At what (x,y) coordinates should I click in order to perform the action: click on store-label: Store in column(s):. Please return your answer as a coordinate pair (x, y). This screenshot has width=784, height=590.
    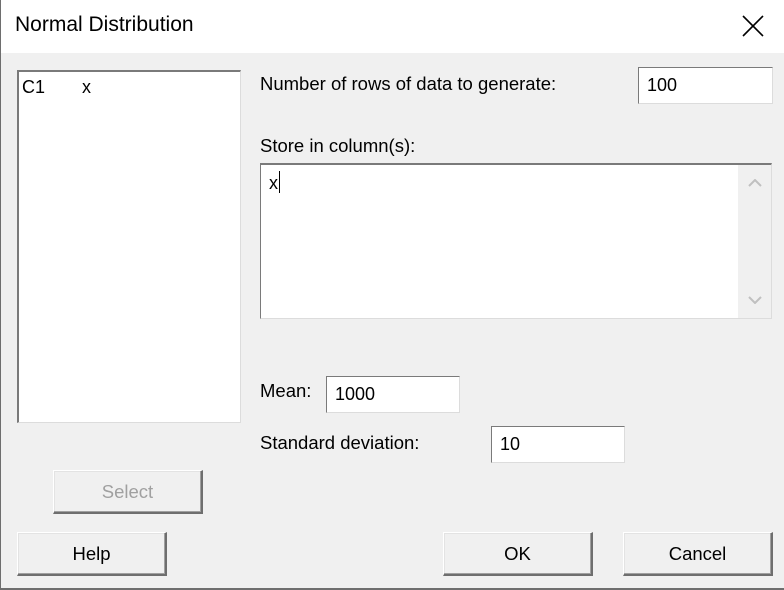
    Looking at the image, I should click on (338, 145).